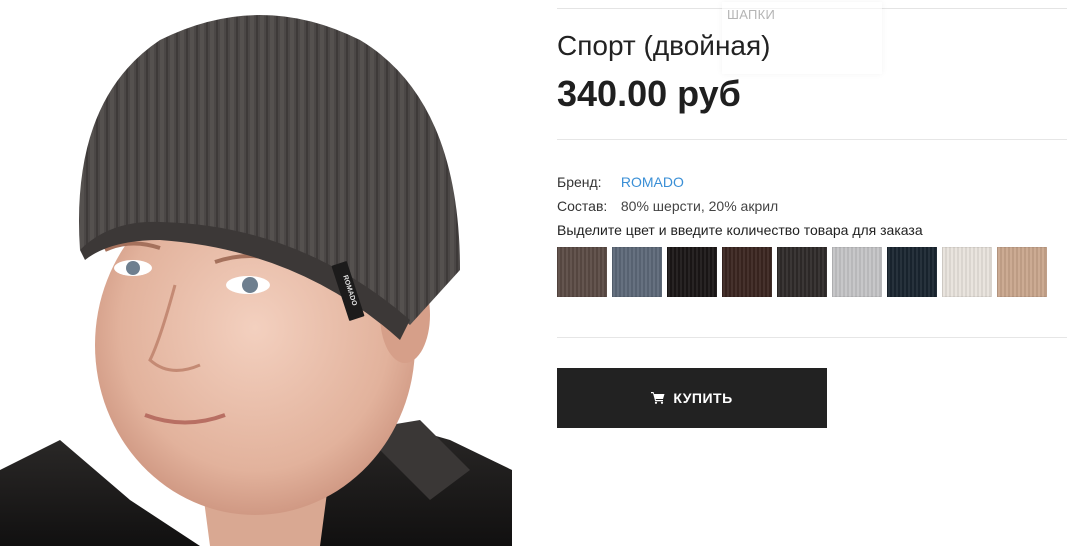 Image resolution: width=1067 pixels, height=546 pixels. What do you see at coordinates (857, 272) in the screenshot?
I see `color-swatch-light-grey` at bounding box center [857, 272].